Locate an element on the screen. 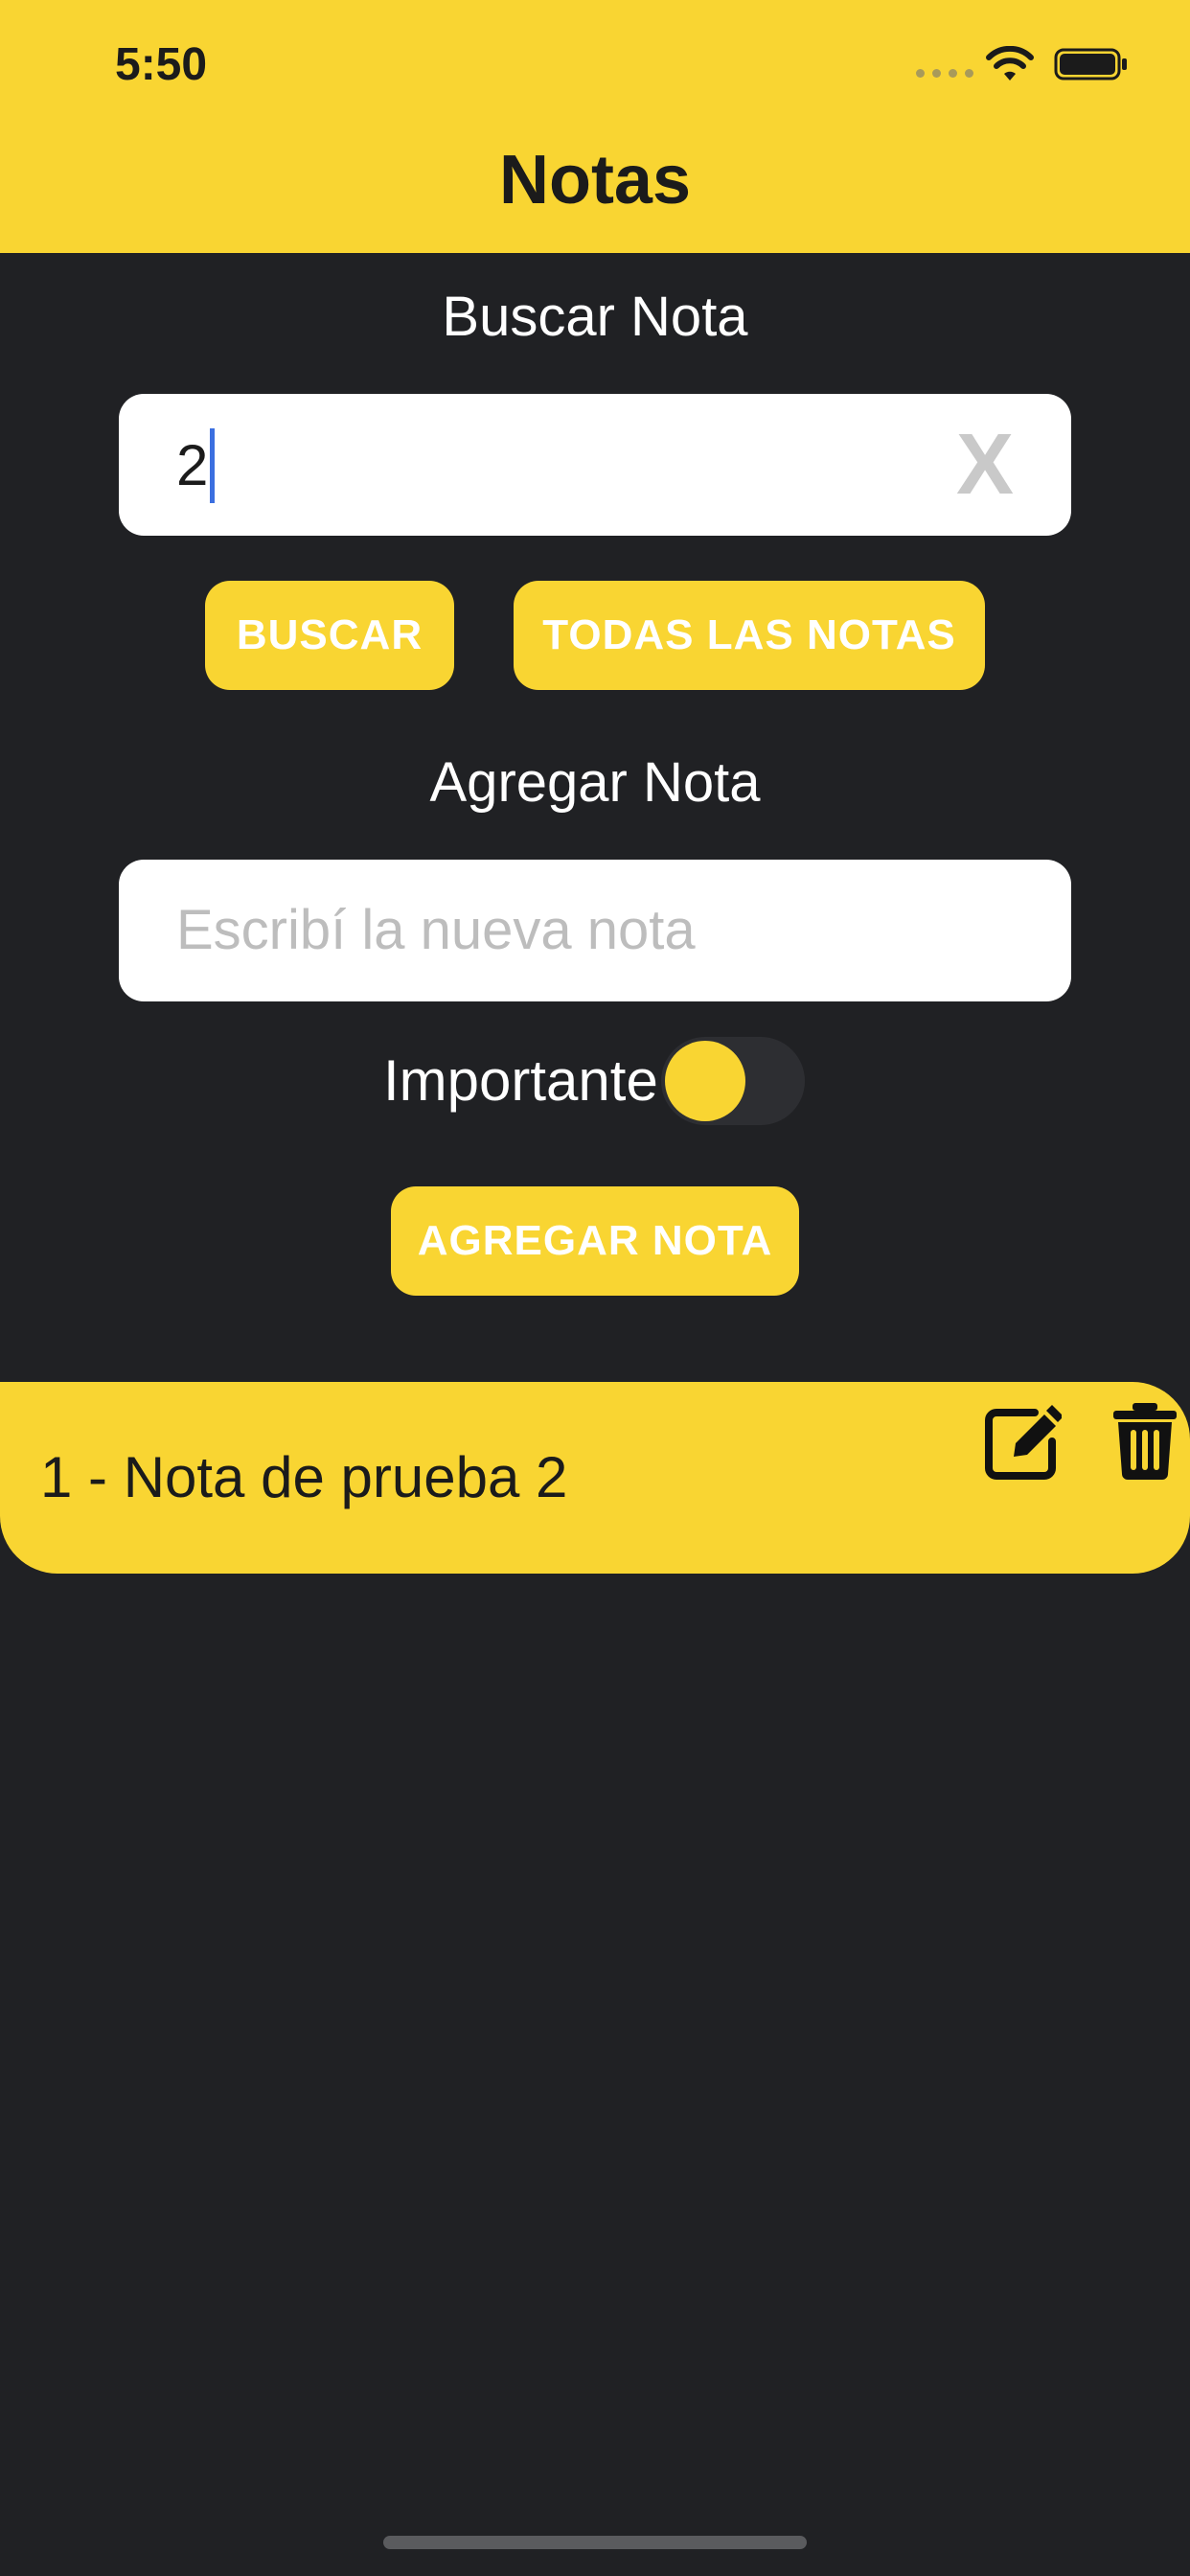  cellular-signal-icon is located at coordinates (945, 73).